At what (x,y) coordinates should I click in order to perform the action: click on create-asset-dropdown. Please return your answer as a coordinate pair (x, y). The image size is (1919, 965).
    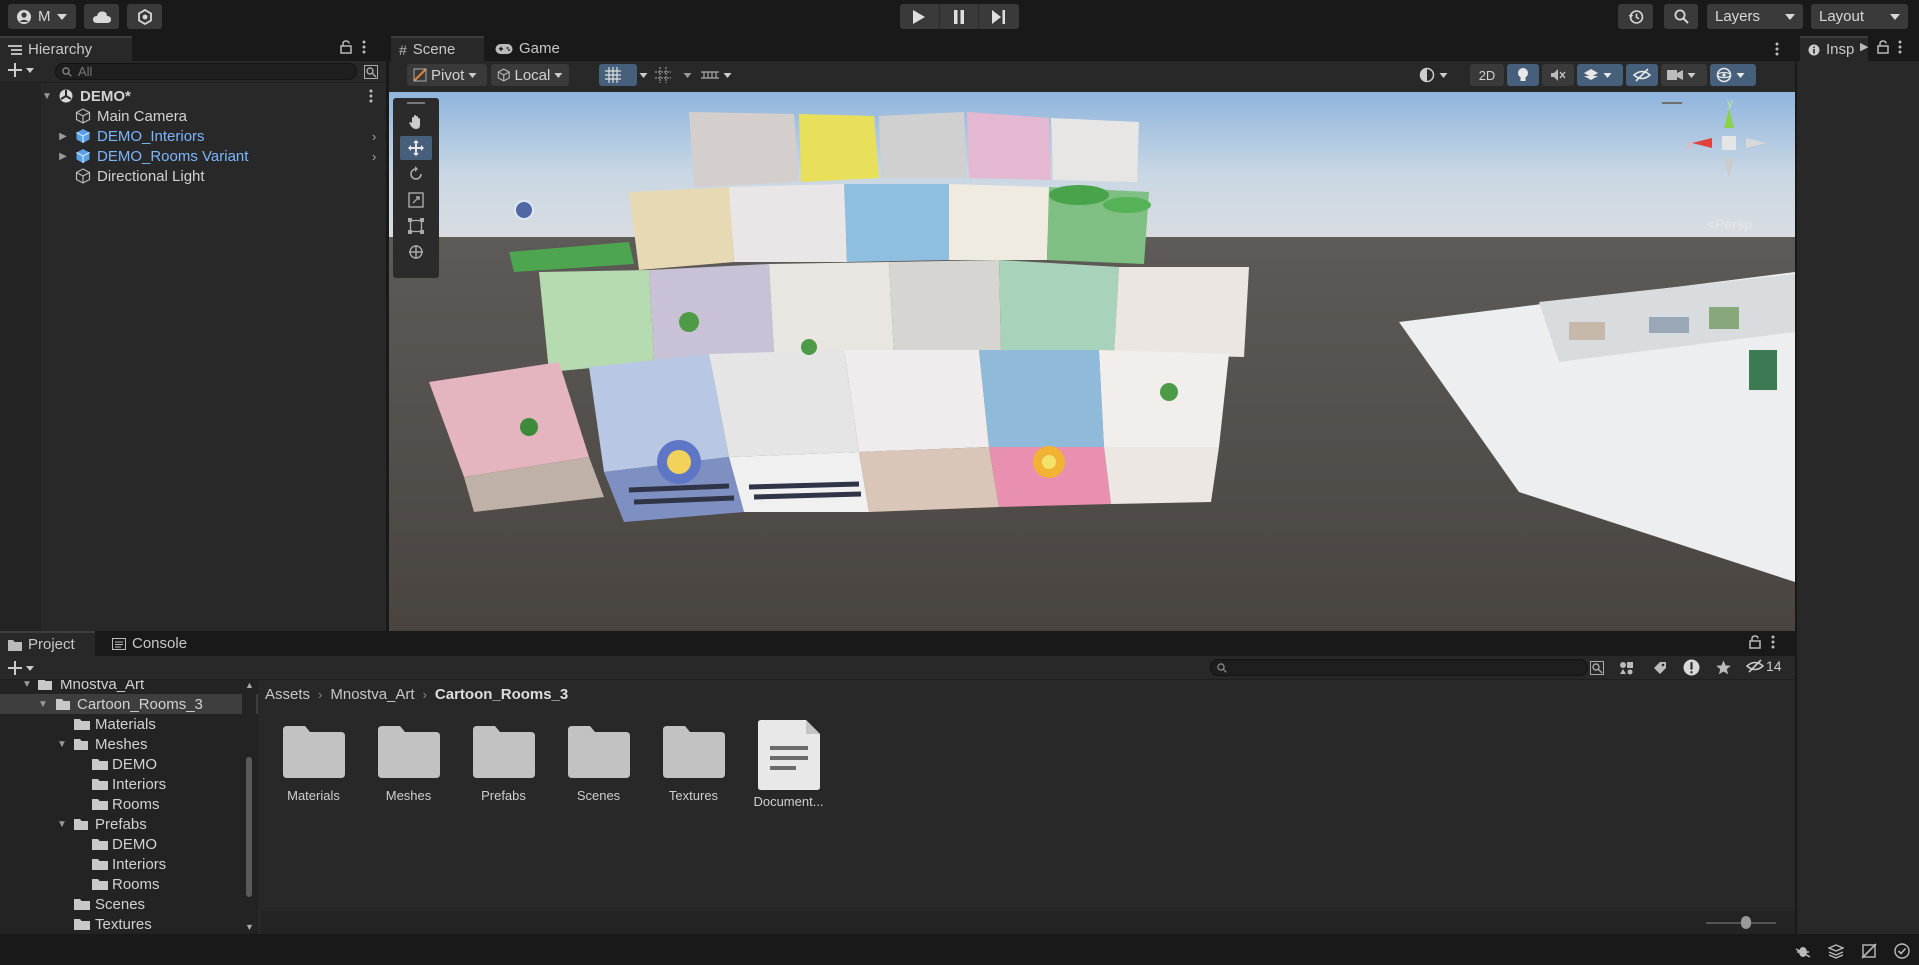
    Looking at the image, I should click on (21, 668).